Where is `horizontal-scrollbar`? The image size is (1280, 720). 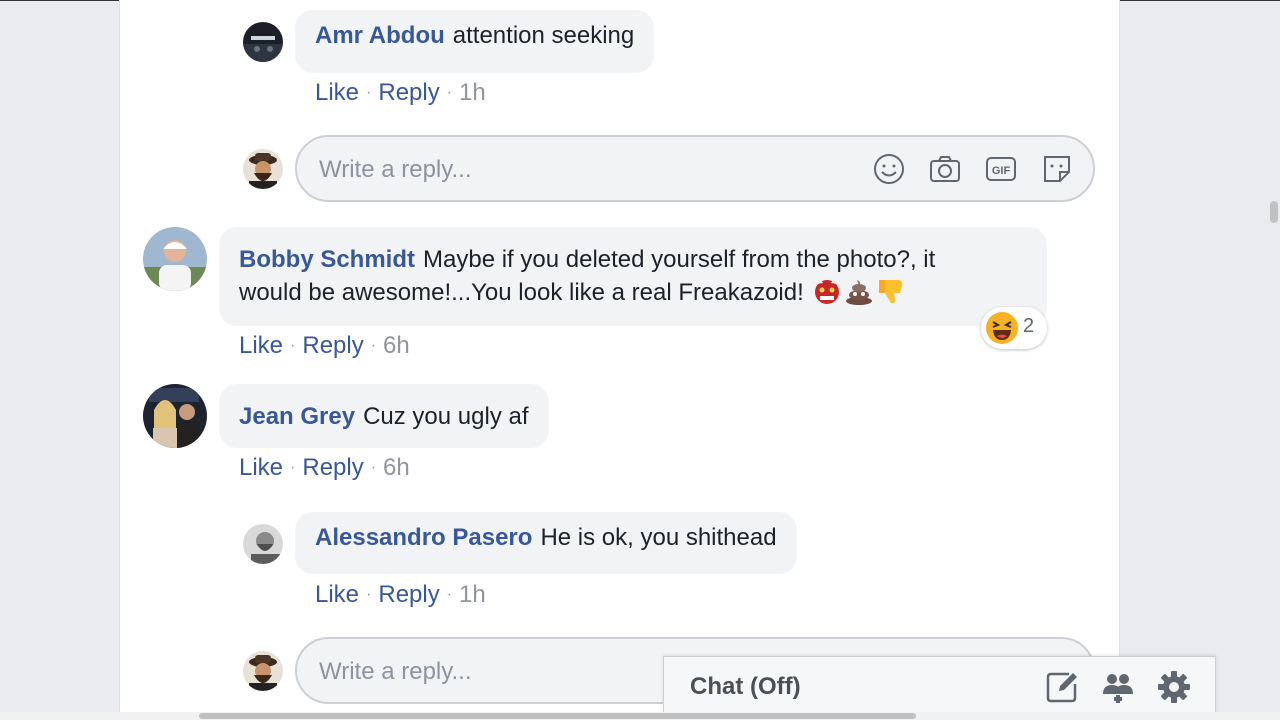
horizontal-scrollbar is located at coordinates (640, 716).